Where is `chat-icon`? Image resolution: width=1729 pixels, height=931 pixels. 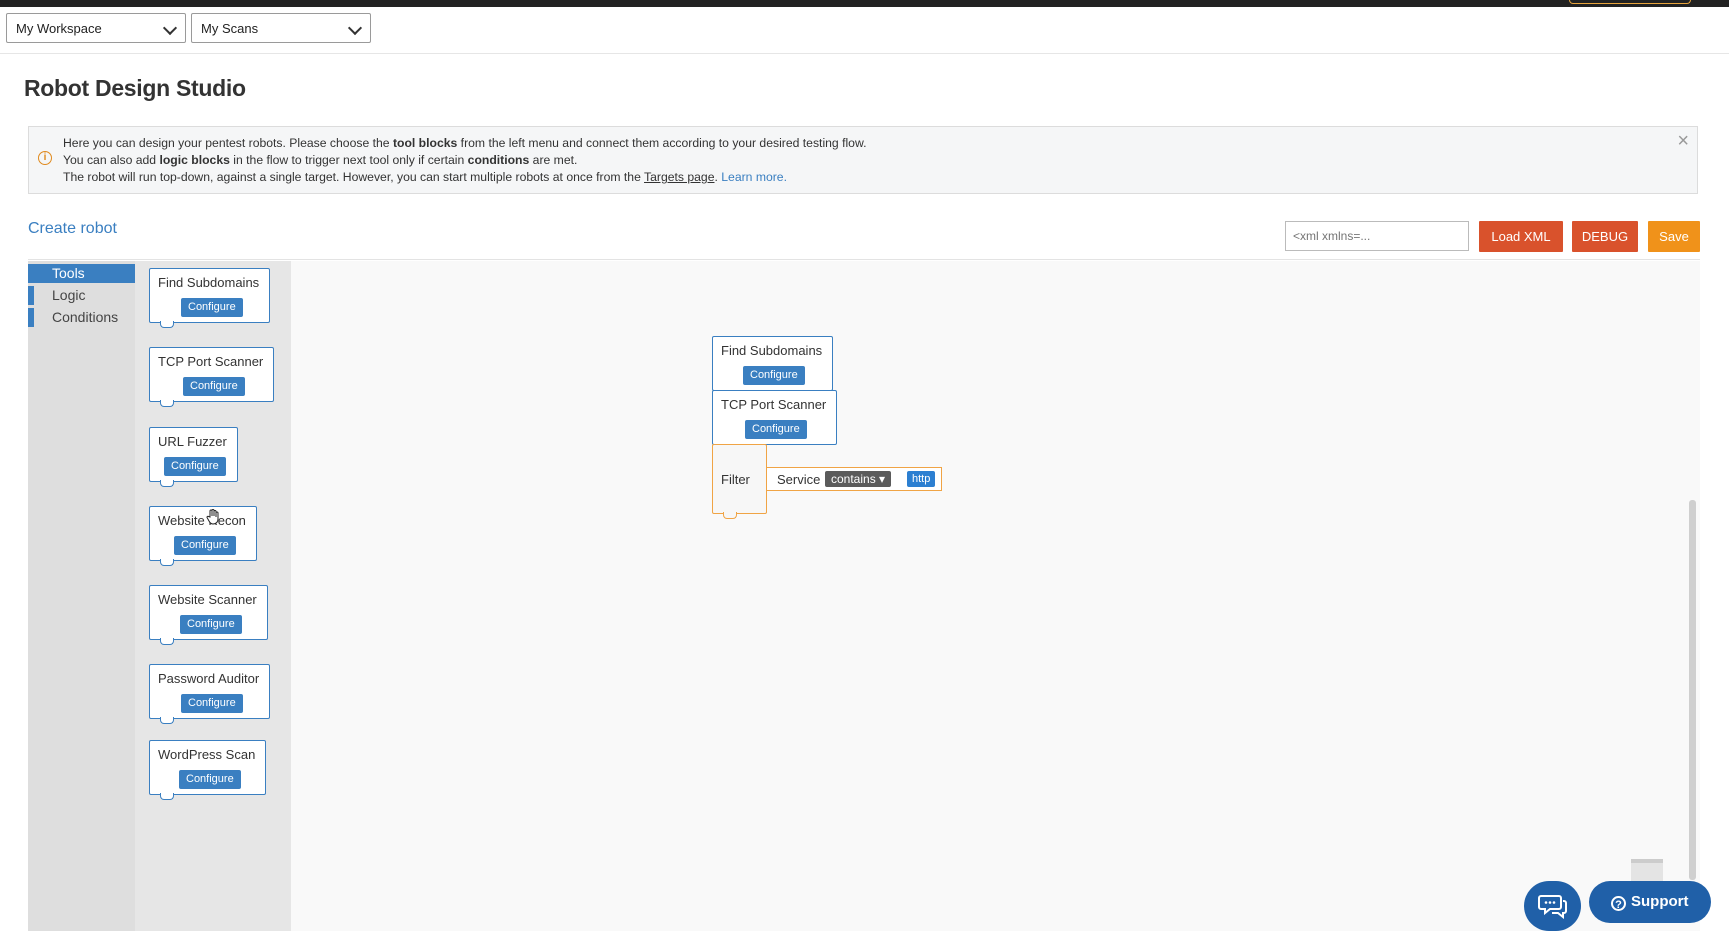 chat-icon is located at coordinates (1552, 907).